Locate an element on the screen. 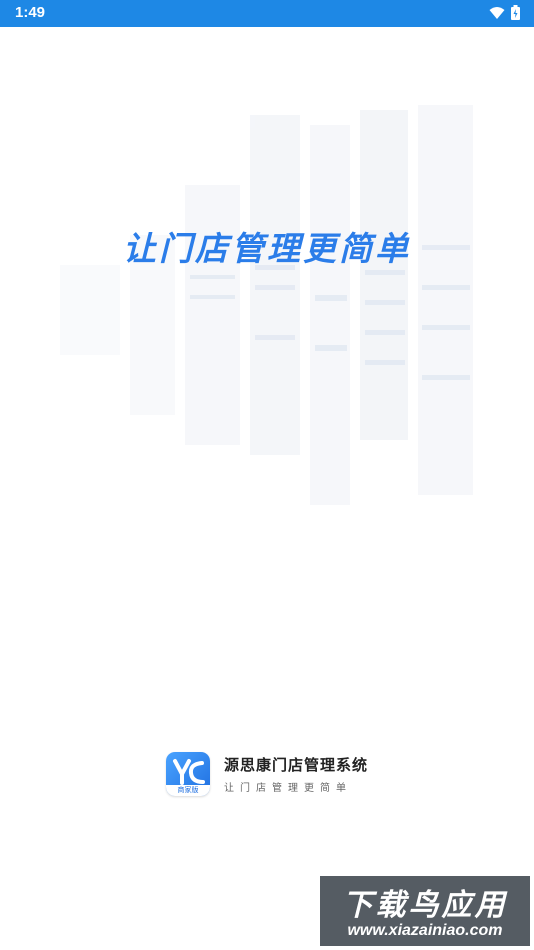 Image resolution: width=534 pixels, height=950 pixels. watermark-url: www.xiazainiao.com is located at coordinates (425, 930).